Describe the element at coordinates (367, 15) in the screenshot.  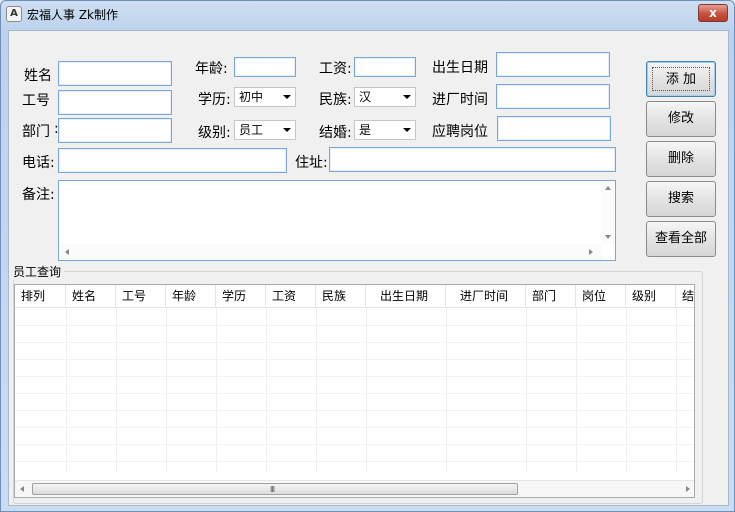
I see `title-bar: A 宏福人事 Zk制作 x` at that location.